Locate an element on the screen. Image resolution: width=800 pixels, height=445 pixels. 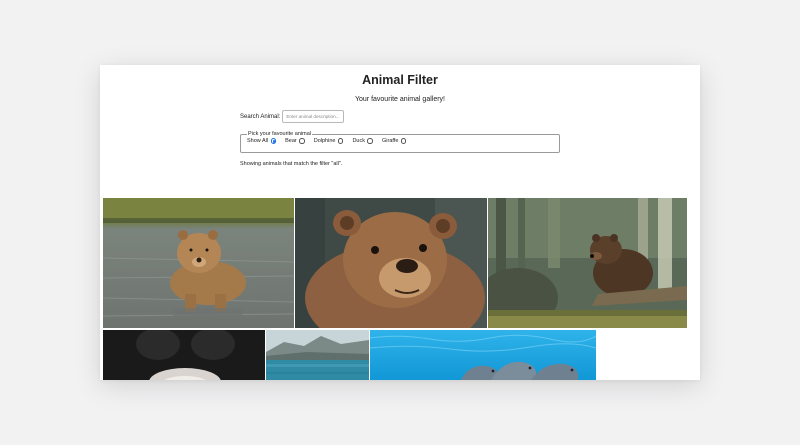
search-input is located at coordinates (313, 116).